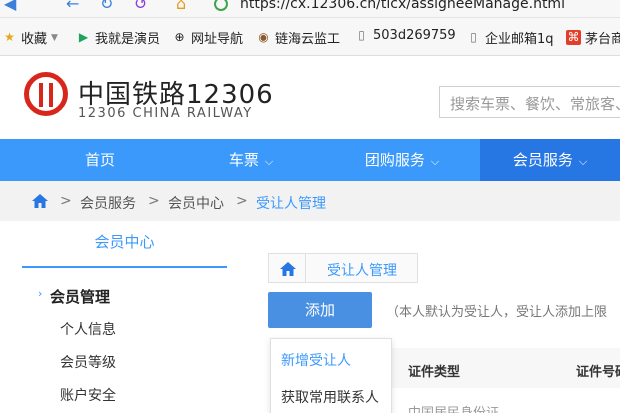 Image resolution: width=620 pixels, height=413 pixels. What do you see at coordinates (330, 397) in the screenshot?
I see `menu-item-get-contacts: 获取常用联系人` at bounding box center [330, 397].